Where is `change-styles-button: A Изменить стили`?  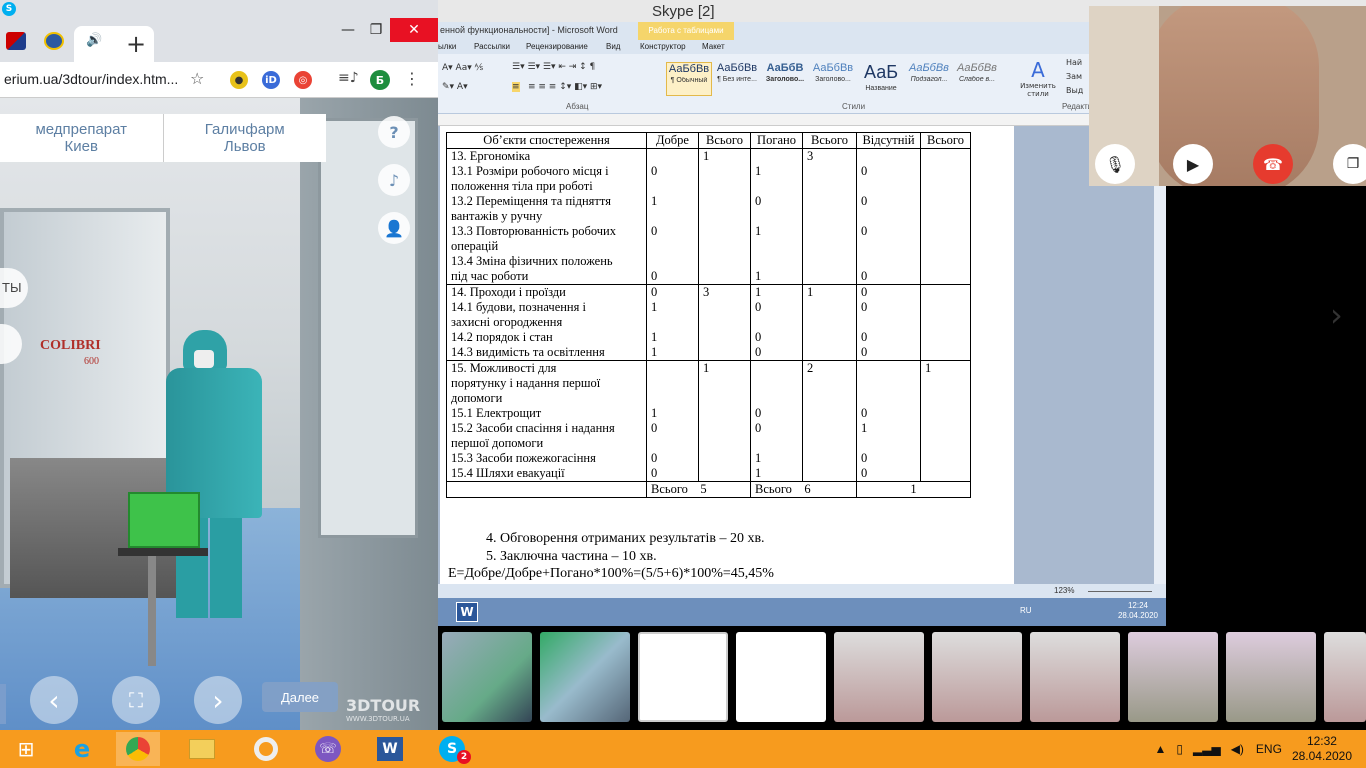
change-styles-button: A Изменить стили is located at coordinates (1038, 78).